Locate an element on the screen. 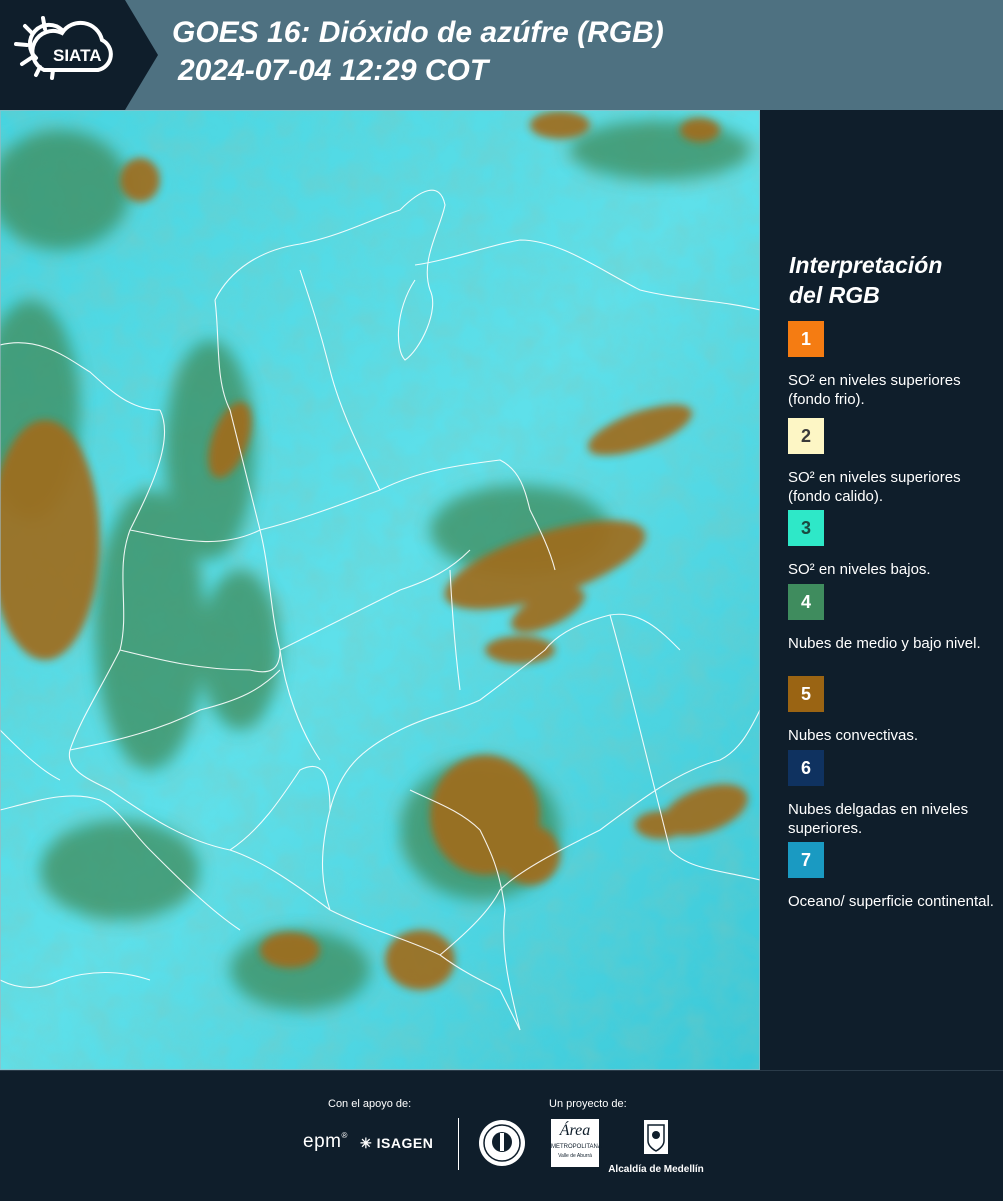 This screenshot has width=1003, height=1201. legend-item: 5 Nubes convectivas. is located at coordinates (893, 710).